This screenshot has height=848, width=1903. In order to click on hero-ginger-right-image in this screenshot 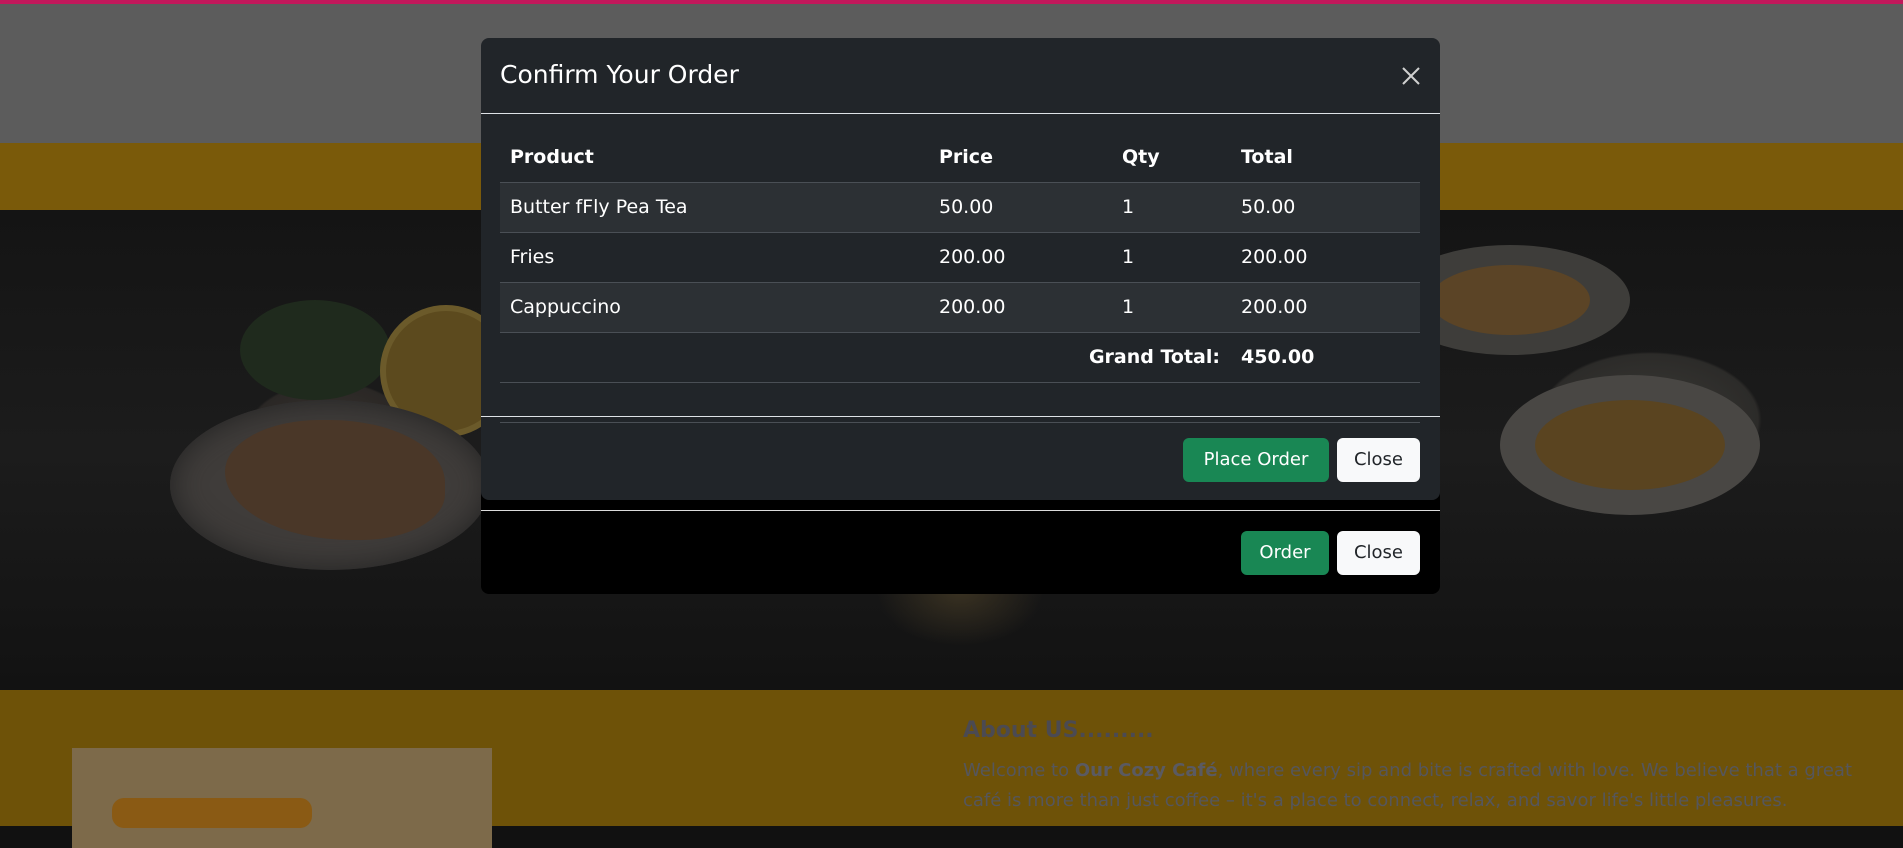, I will do `click(1510, 300)`.